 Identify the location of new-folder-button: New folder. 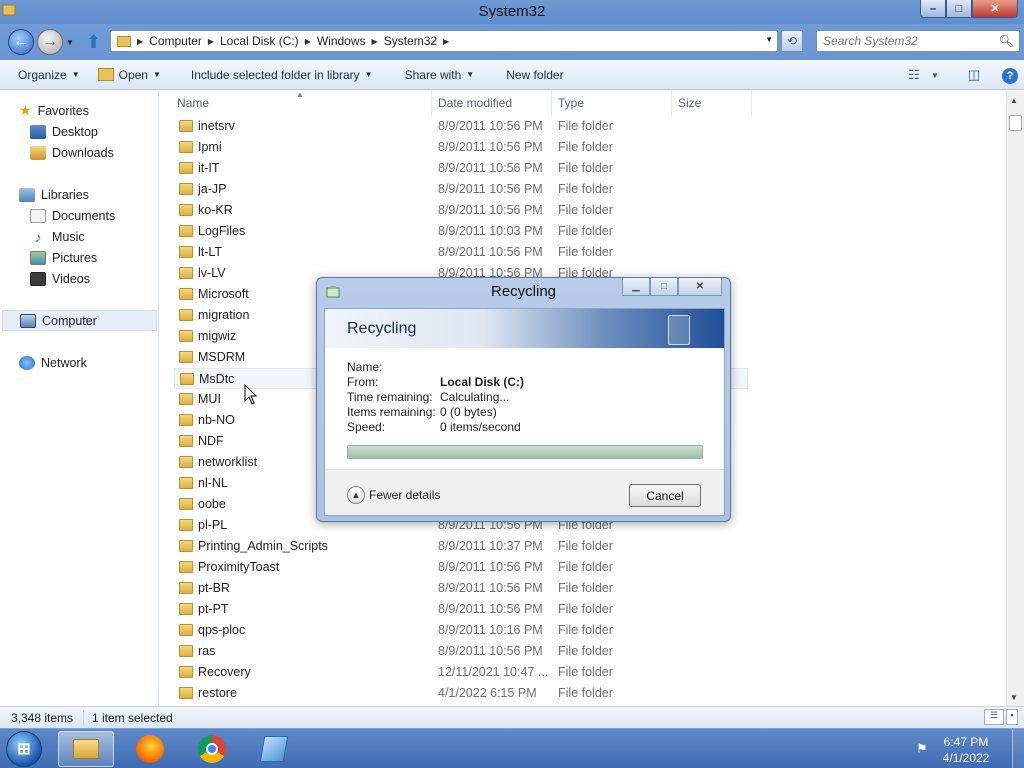
(534, 75).